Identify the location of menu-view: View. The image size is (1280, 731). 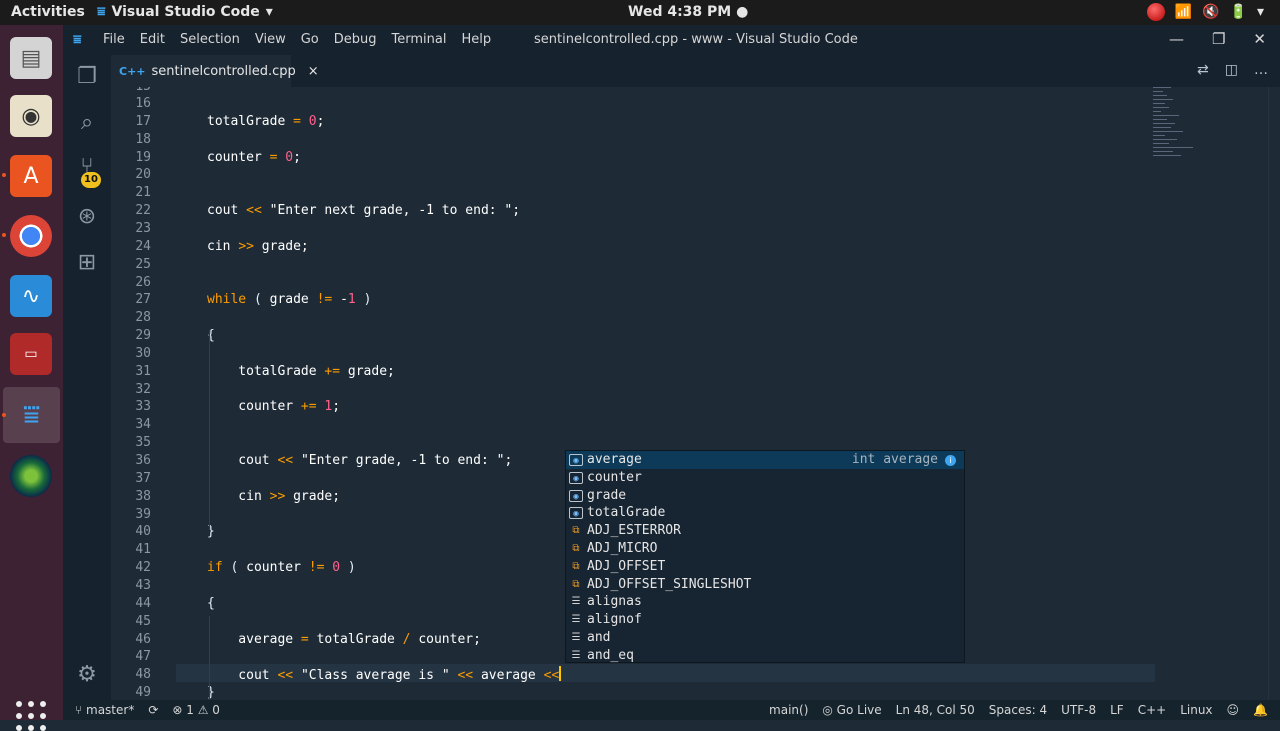
(270, 39).